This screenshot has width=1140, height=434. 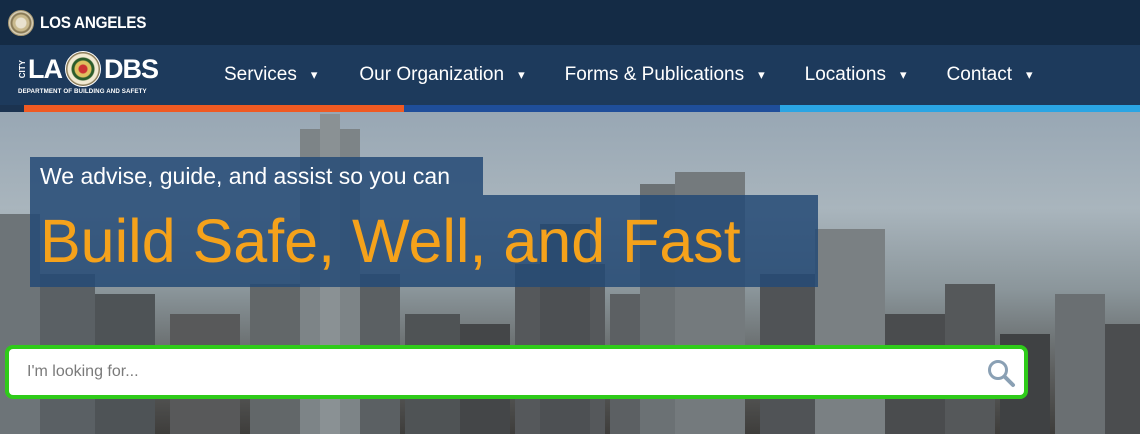 What do you see at coordinates (424, 241) in the screenshot?
I see `hero-headline: Build Safe, Well, and Fast` at bounding box center [424, 241].